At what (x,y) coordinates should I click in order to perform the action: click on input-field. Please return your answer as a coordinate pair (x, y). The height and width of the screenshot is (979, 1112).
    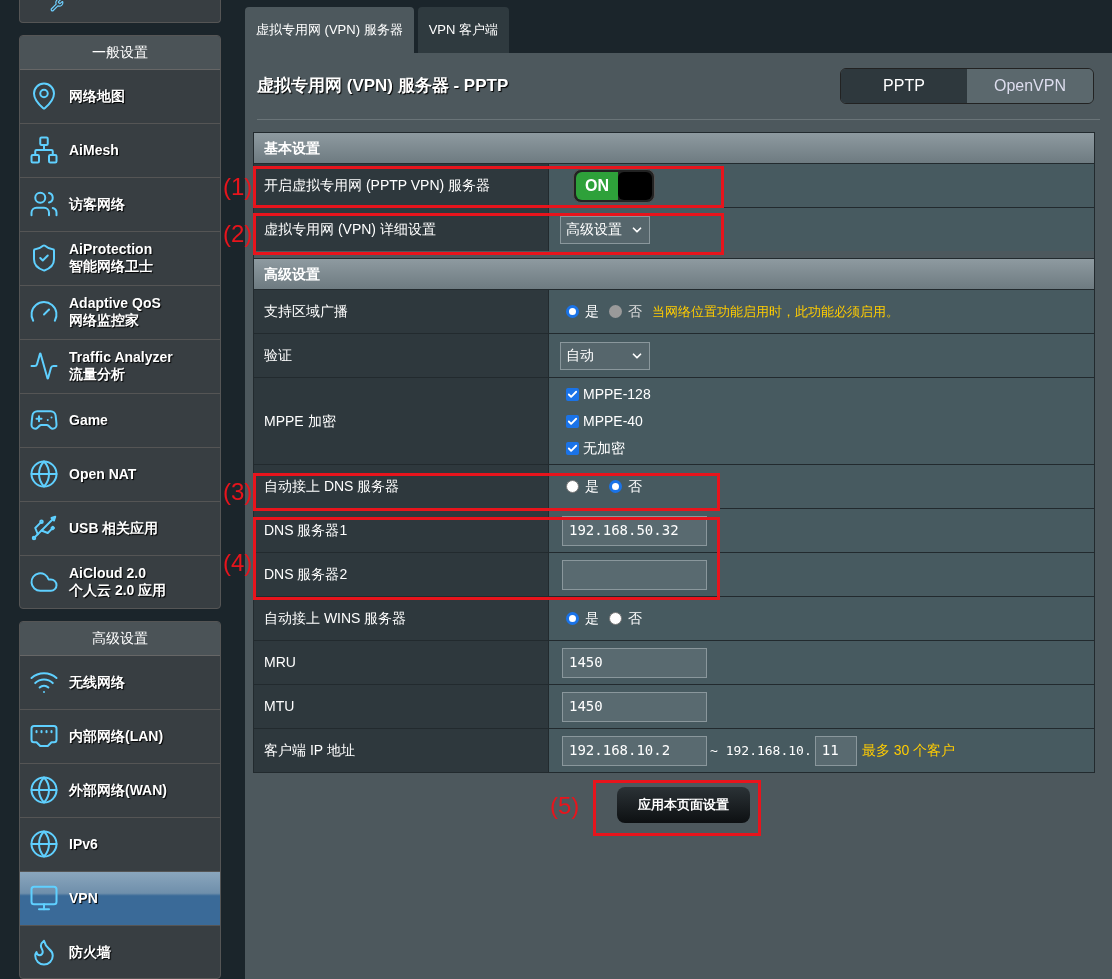
    Looking at the image, I should click on (634, 574).